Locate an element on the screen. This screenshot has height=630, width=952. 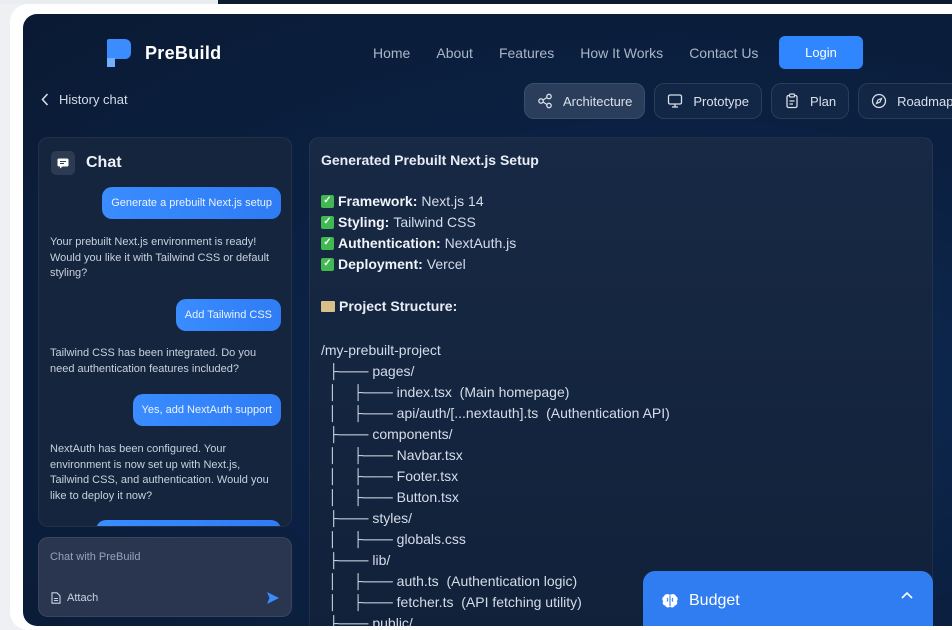
feature-key: Styling: is located at coordinates (364, 222).